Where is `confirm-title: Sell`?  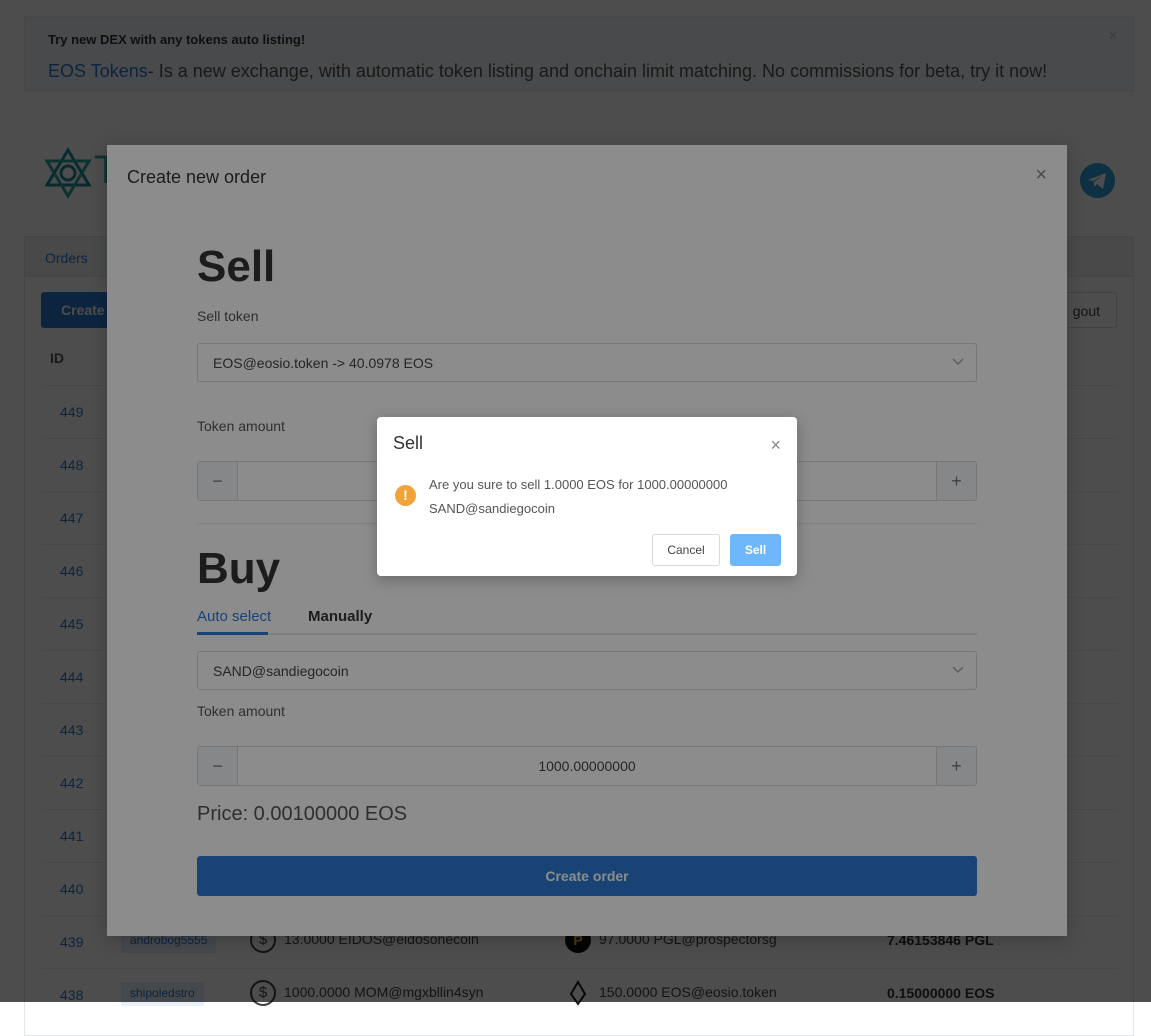
confirm-title: Sell is located at coordinates (408, 443).